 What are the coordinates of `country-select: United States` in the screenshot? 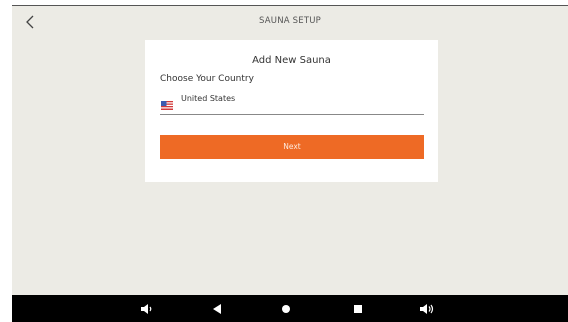 It's located at (292, 103).